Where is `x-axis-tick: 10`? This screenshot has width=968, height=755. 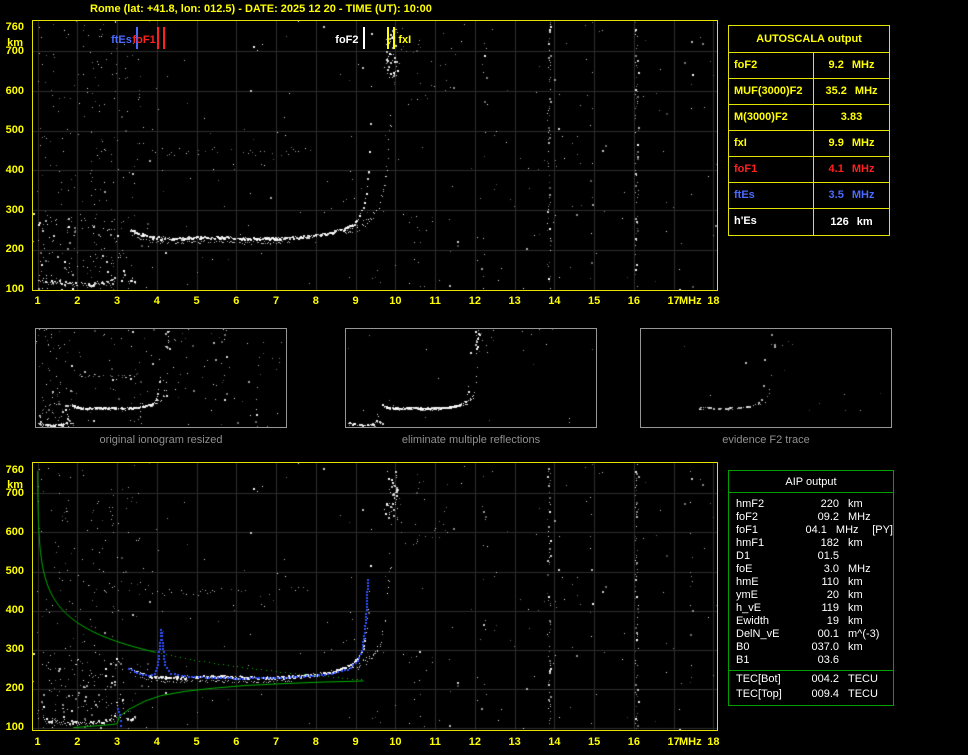
x-axis-tick: 10 is located at coordinates (395, 742).